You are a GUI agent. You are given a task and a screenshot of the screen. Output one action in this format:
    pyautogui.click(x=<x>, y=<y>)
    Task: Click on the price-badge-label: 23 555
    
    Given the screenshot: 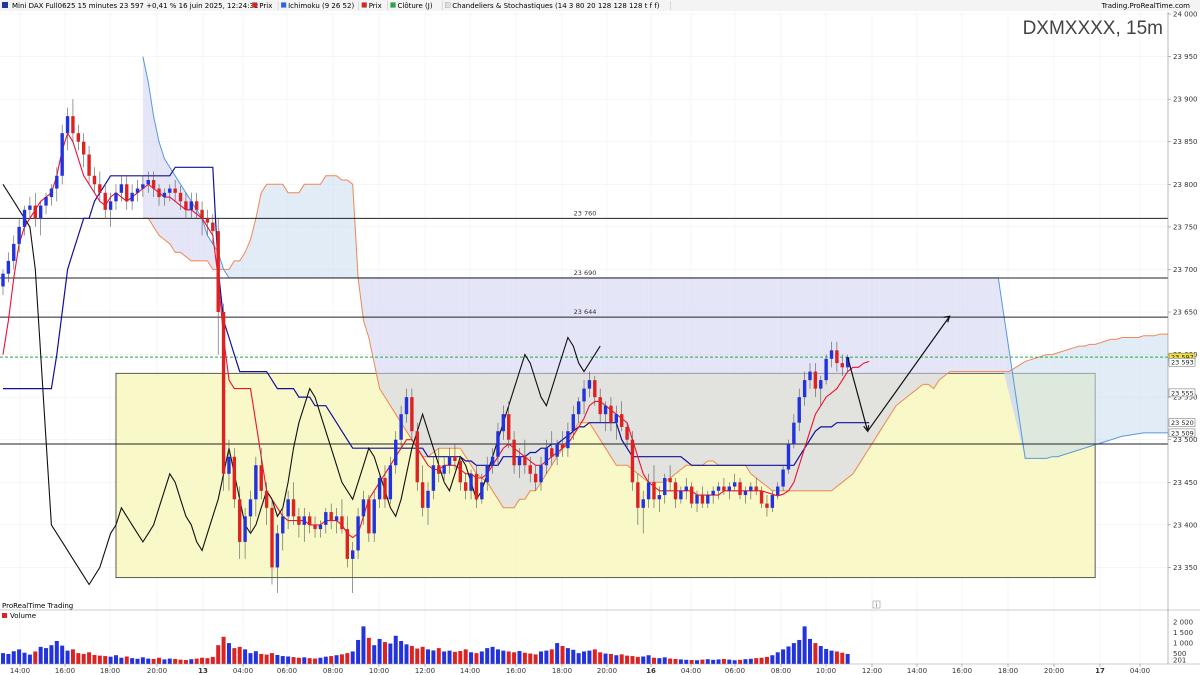 What is the action you would take?
    pyautogui.click(x=1182, y=393)
    